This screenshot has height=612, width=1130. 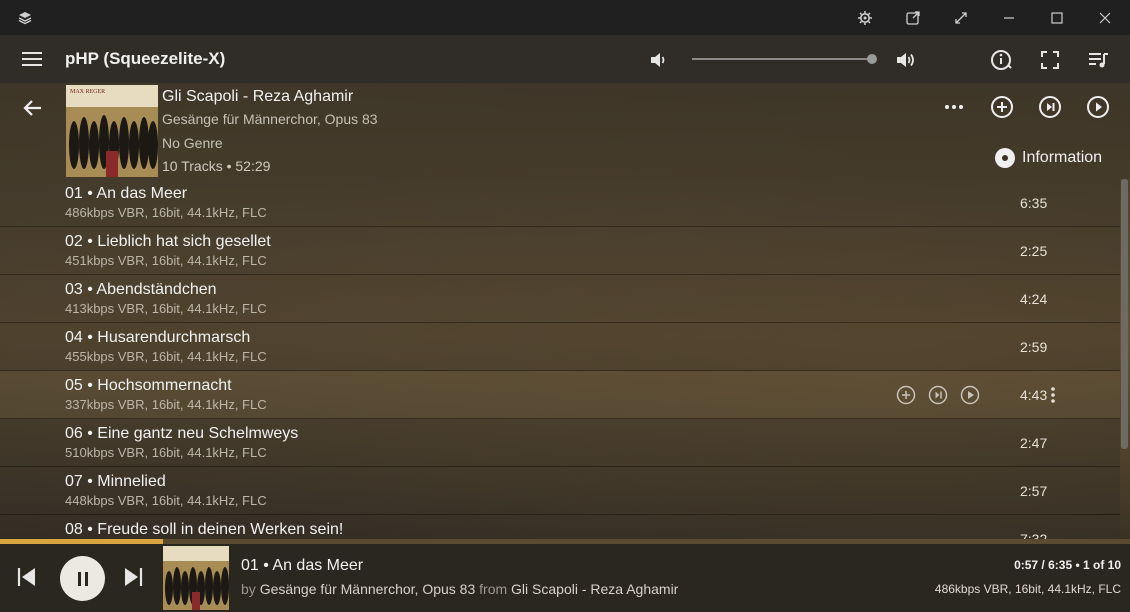 I want to click on track-title: 04 • Husarendurchmarsch, so click(x=158, y=337).